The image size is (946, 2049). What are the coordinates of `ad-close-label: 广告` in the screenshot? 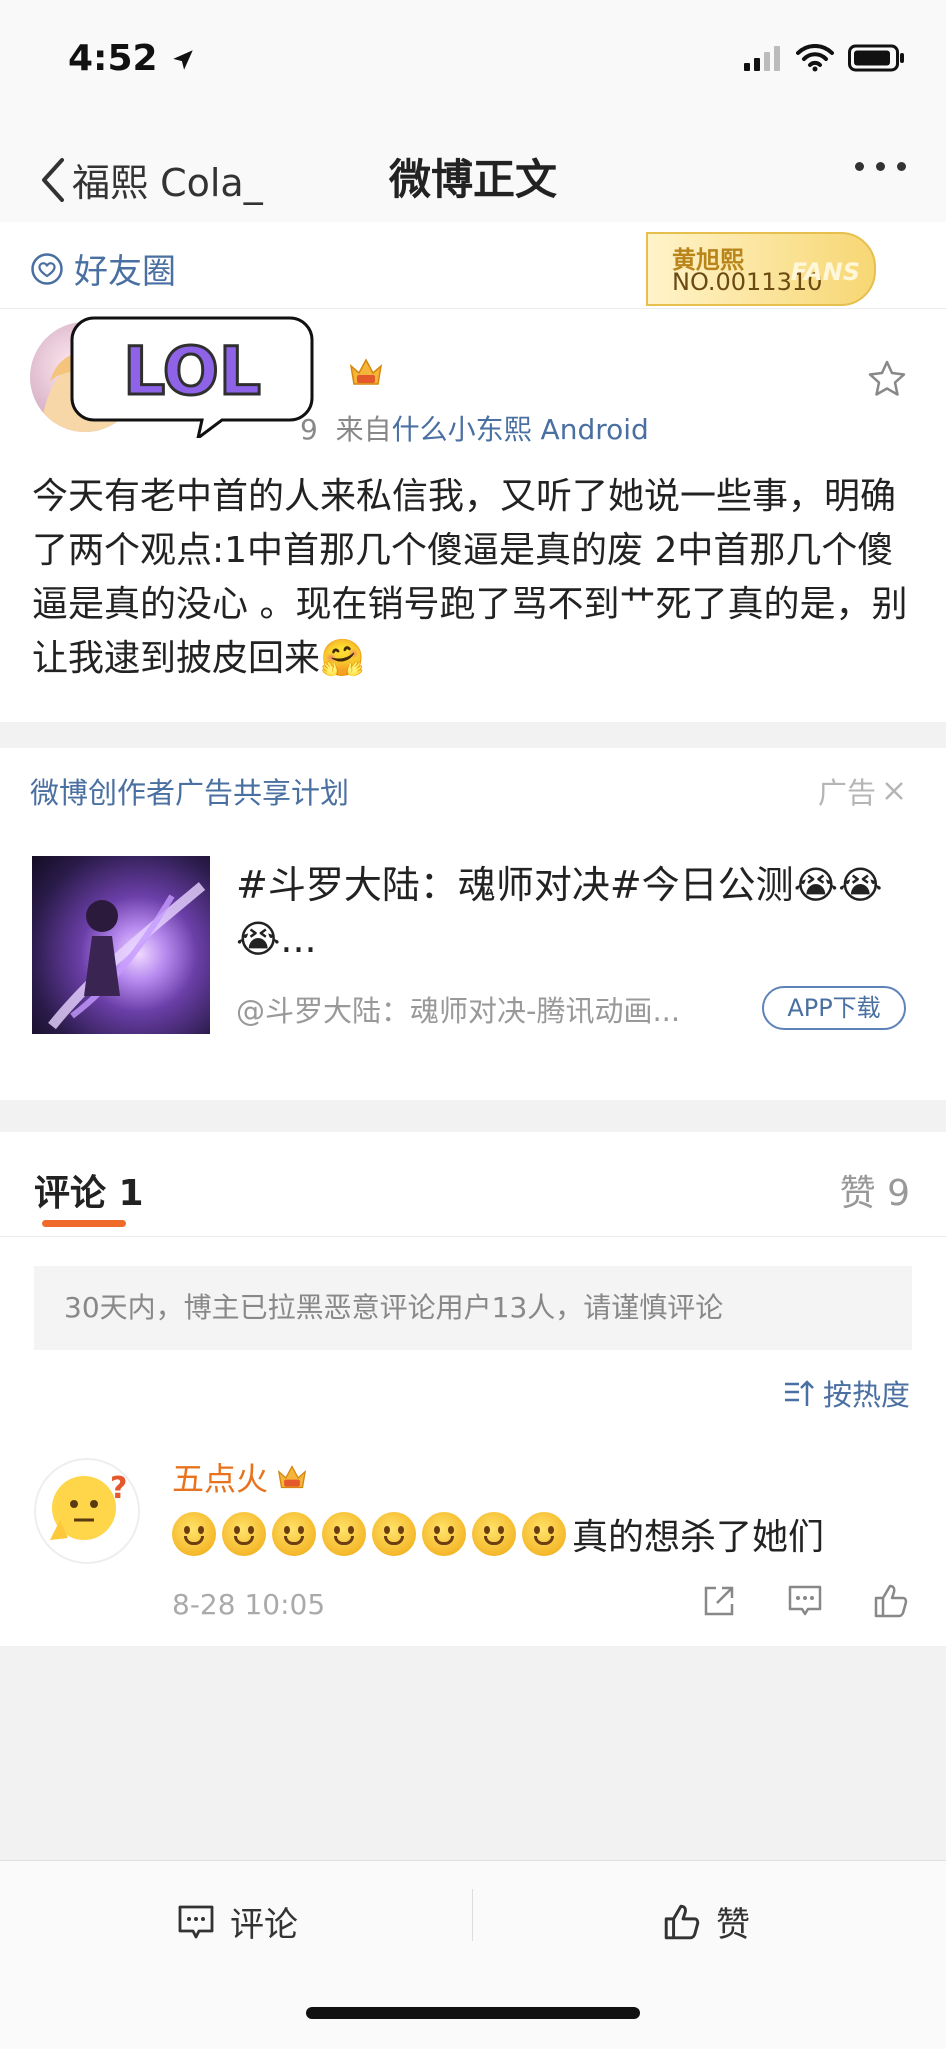 It's located at (846, 793).